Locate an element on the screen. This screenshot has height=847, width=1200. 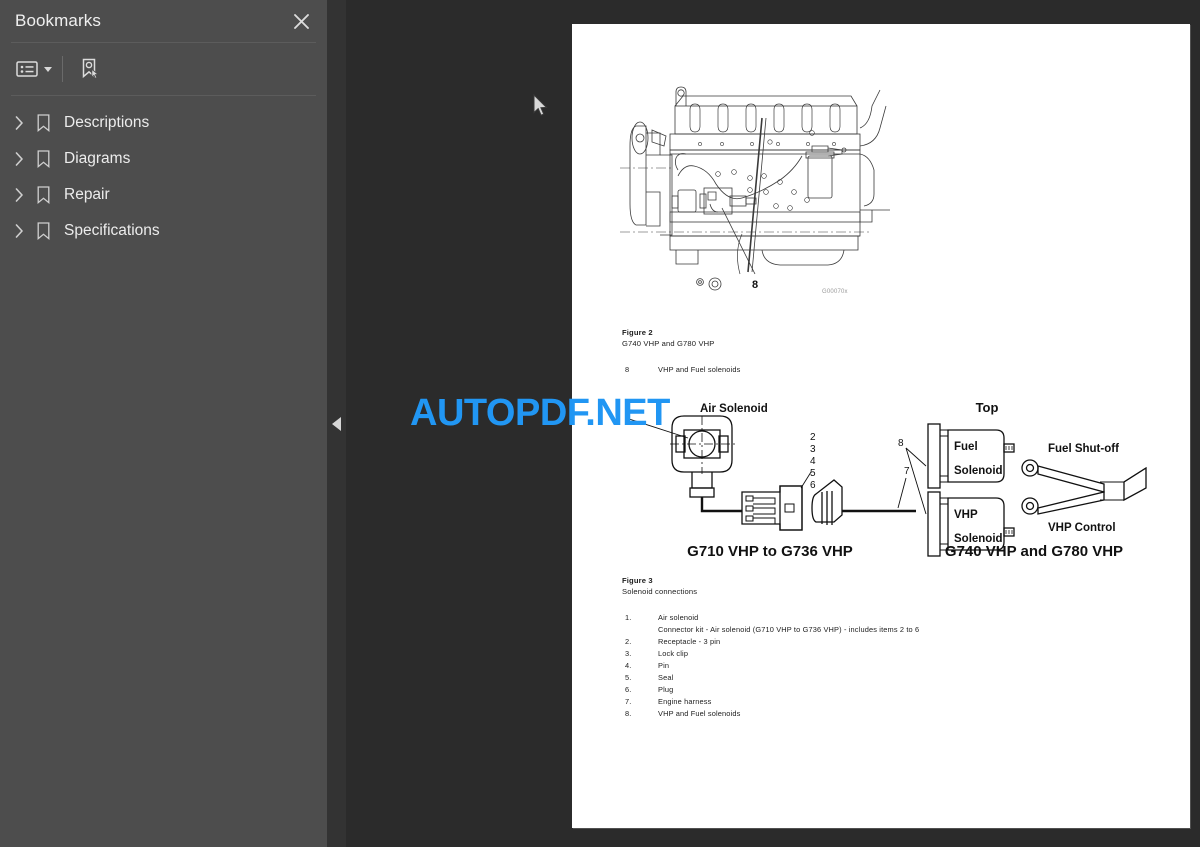
item-number: 4. is located at coordinates (628, 665).